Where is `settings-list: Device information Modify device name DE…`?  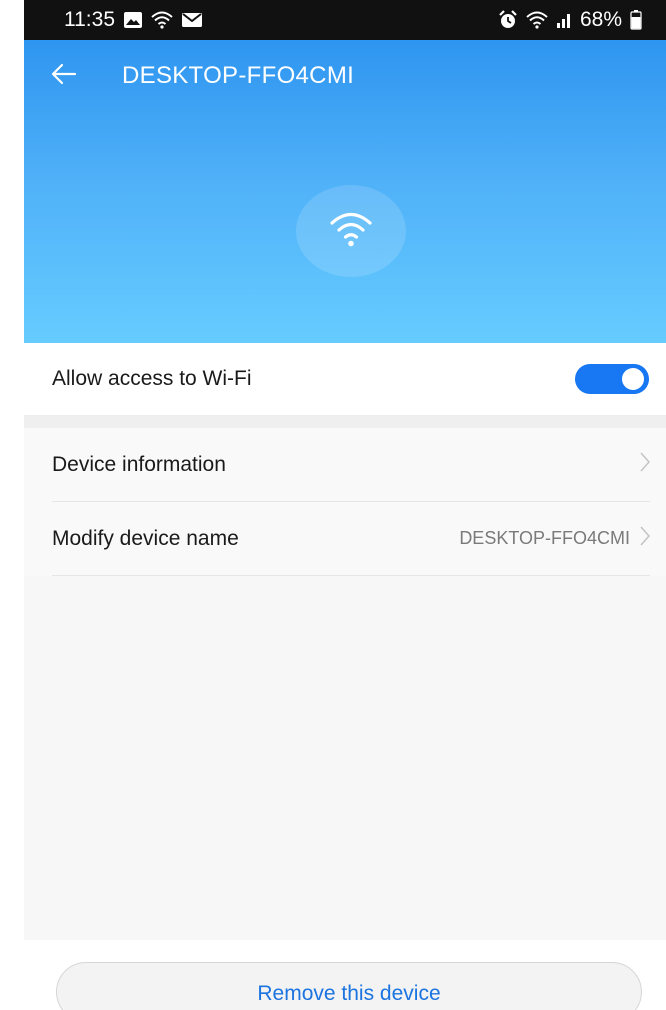
settings-list: Device information Modify device name DE… is located at coordinates (345, 502).